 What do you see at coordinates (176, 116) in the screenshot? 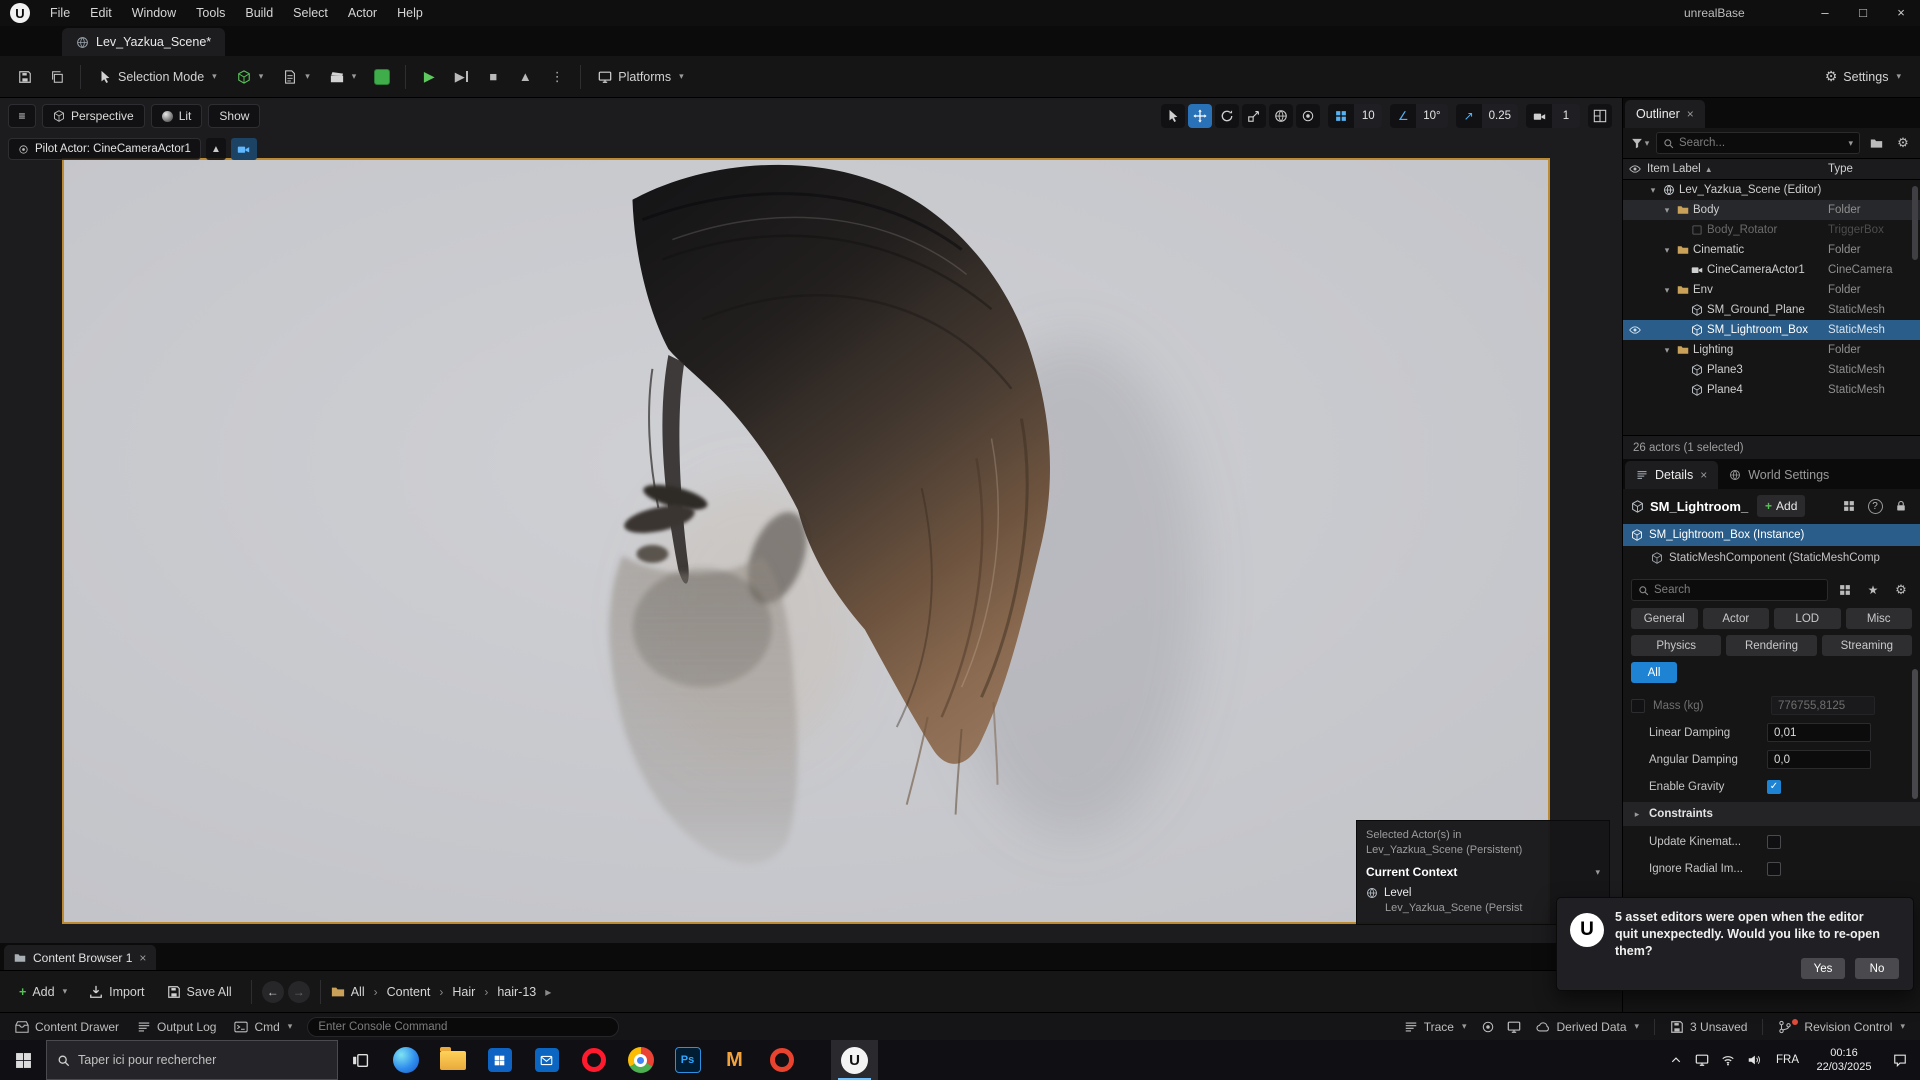
I see `lit-dropdown: Lit` at bounding box center [176, 116].